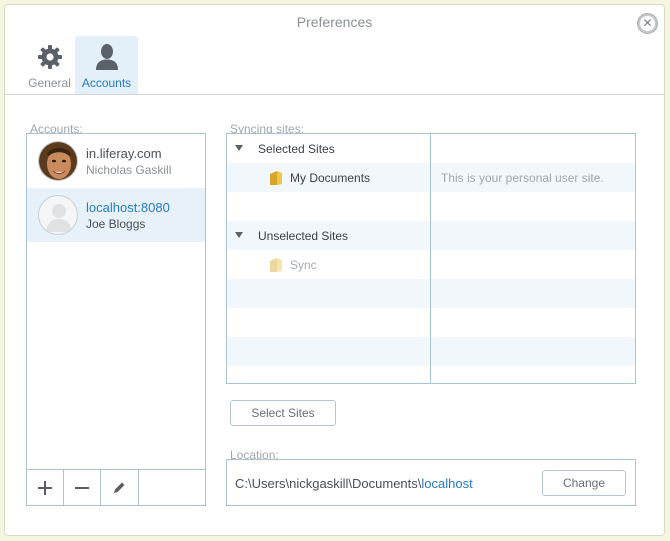  I want to click on account-user: Nicholas Gaskill, so click(129, 169).